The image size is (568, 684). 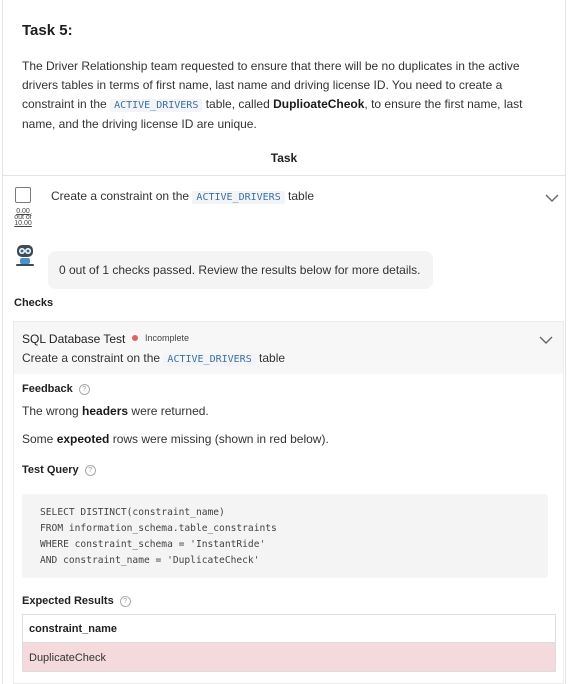 I want to click on feedback-heading: Feedback?, so click(x=56, y=389).